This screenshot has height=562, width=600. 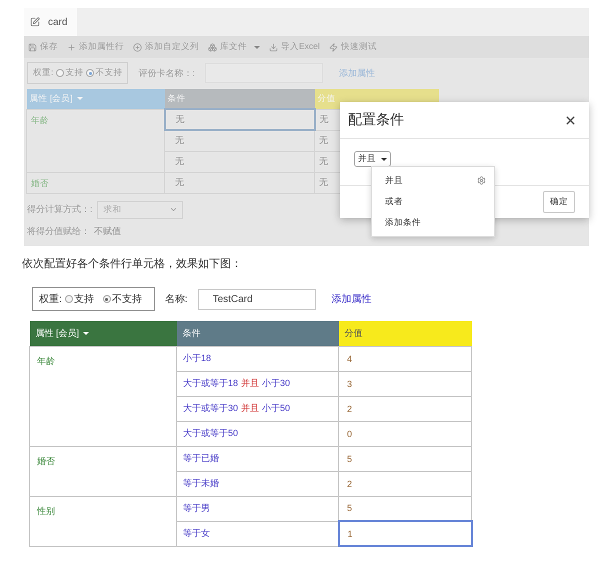 I want to click on field-value: 不赋值, so click(x=107, y=231).